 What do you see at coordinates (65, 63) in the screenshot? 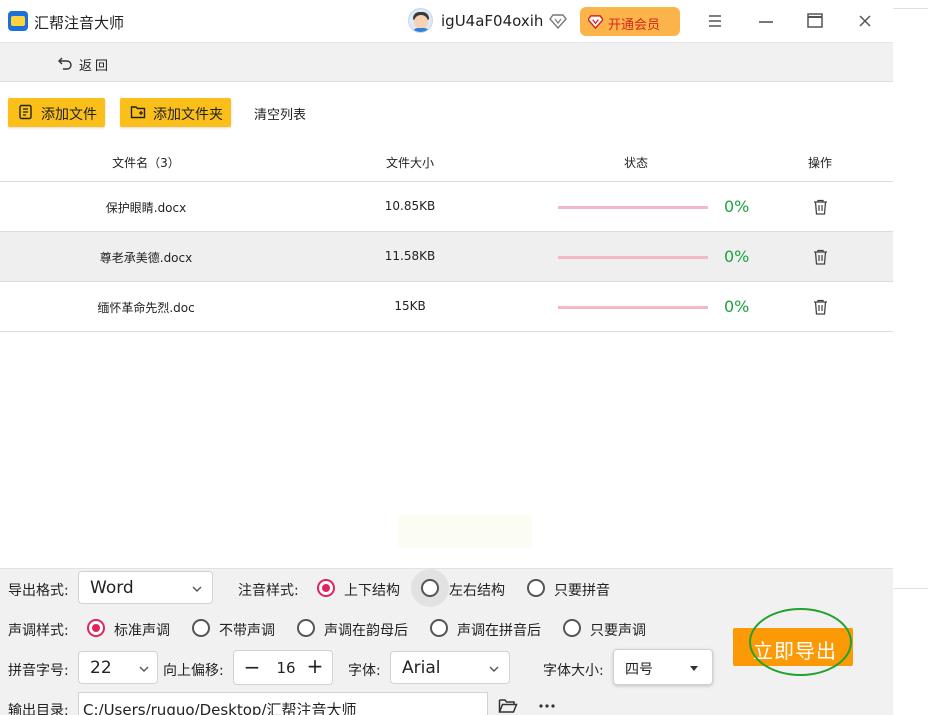
I see `back-arrow-icon` at bounding box center [65, 63].